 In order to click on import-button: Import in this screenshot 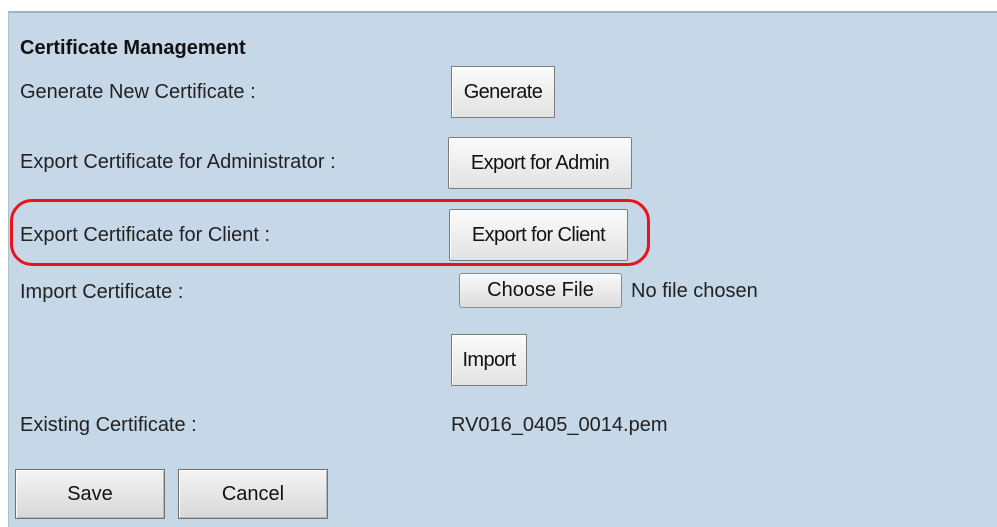, I will do `click(489, 360)`.